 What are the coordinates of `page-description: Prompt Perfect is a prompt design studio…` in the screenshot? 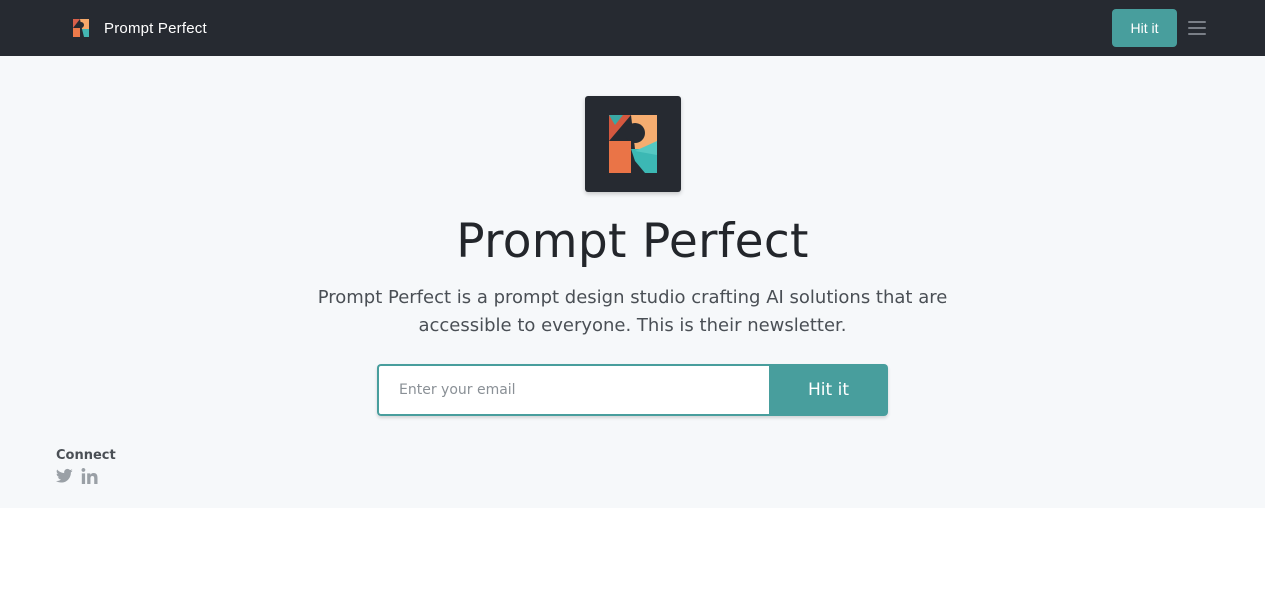 It's located at (632, 311).